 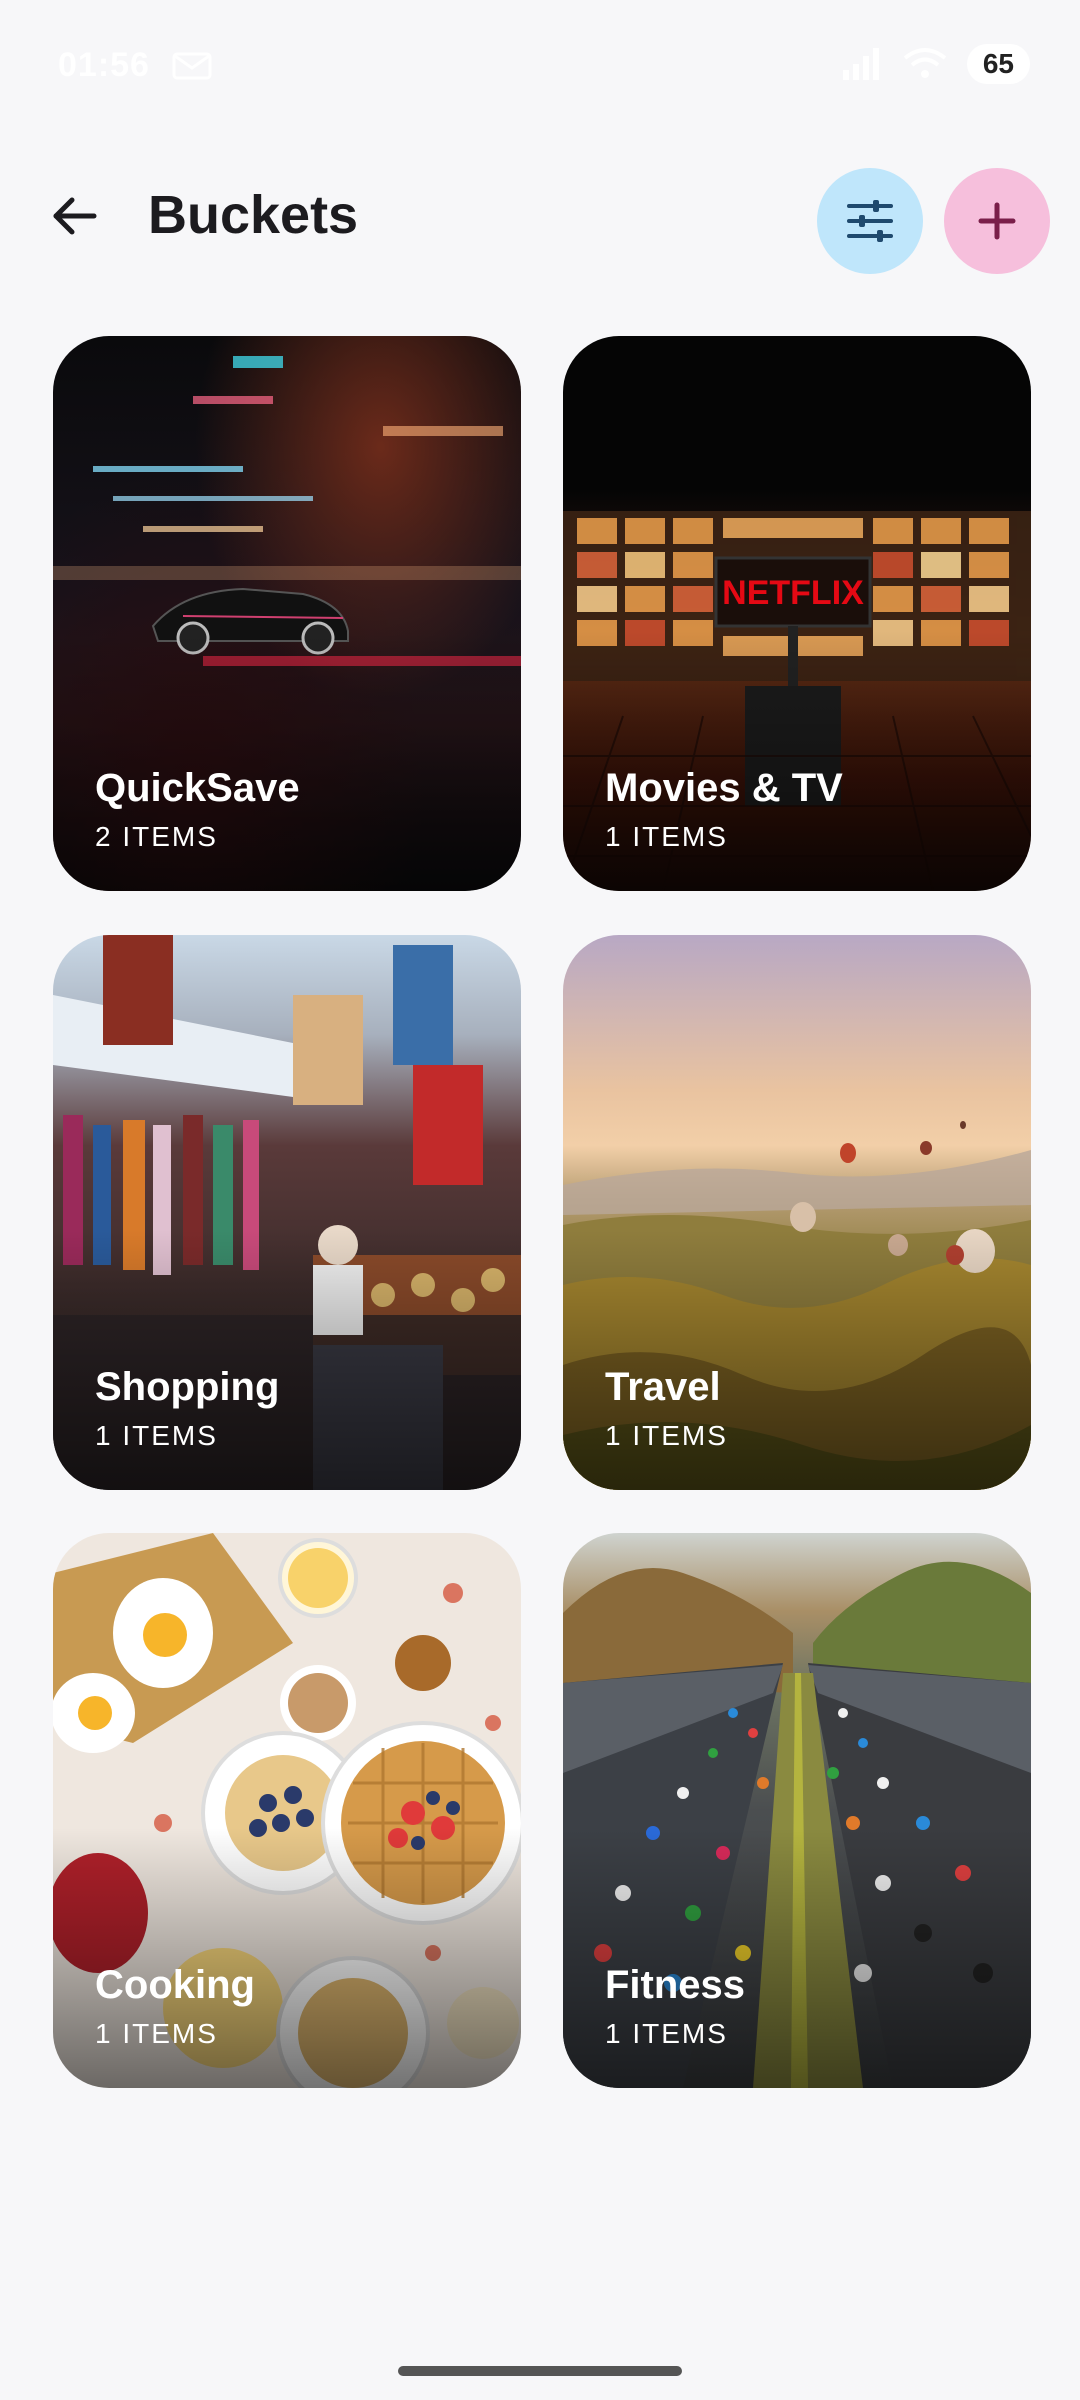 What do you see at coordinates (793, 593) in the screenshot?
I see `netflix-logo-text: NETFLIX` at bounding box center [793, 593].